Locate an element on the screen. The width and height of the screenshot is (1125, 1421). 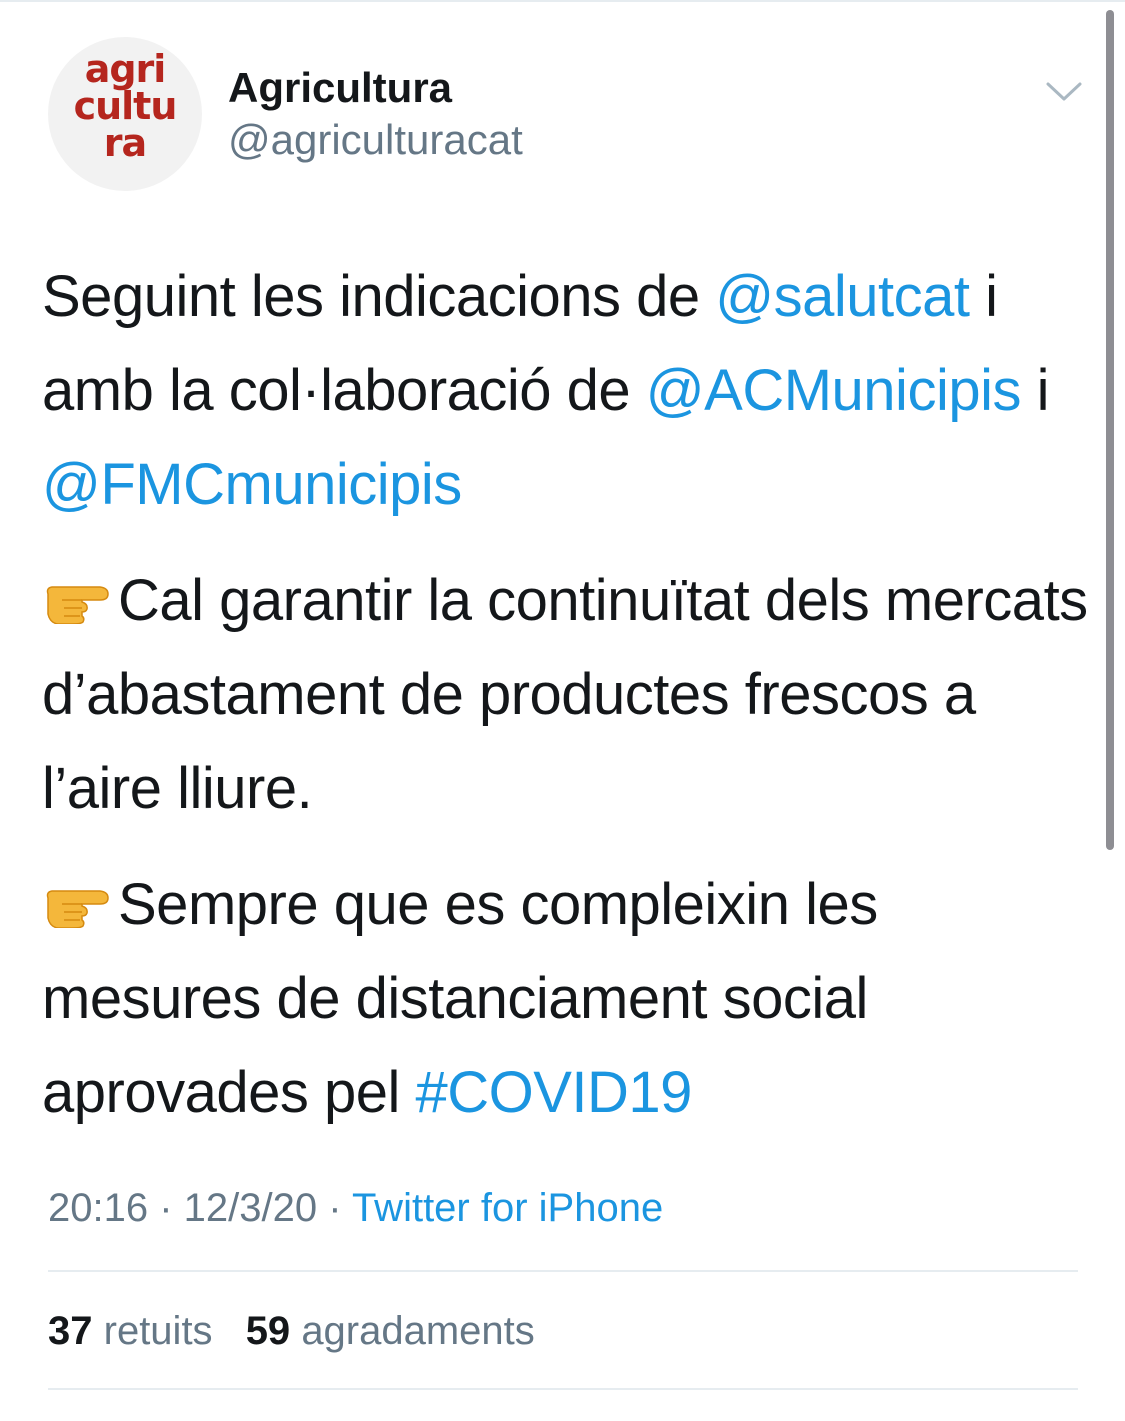
hashtag-link-covid19: #COVID19 is located at coordinates (553, 1092).